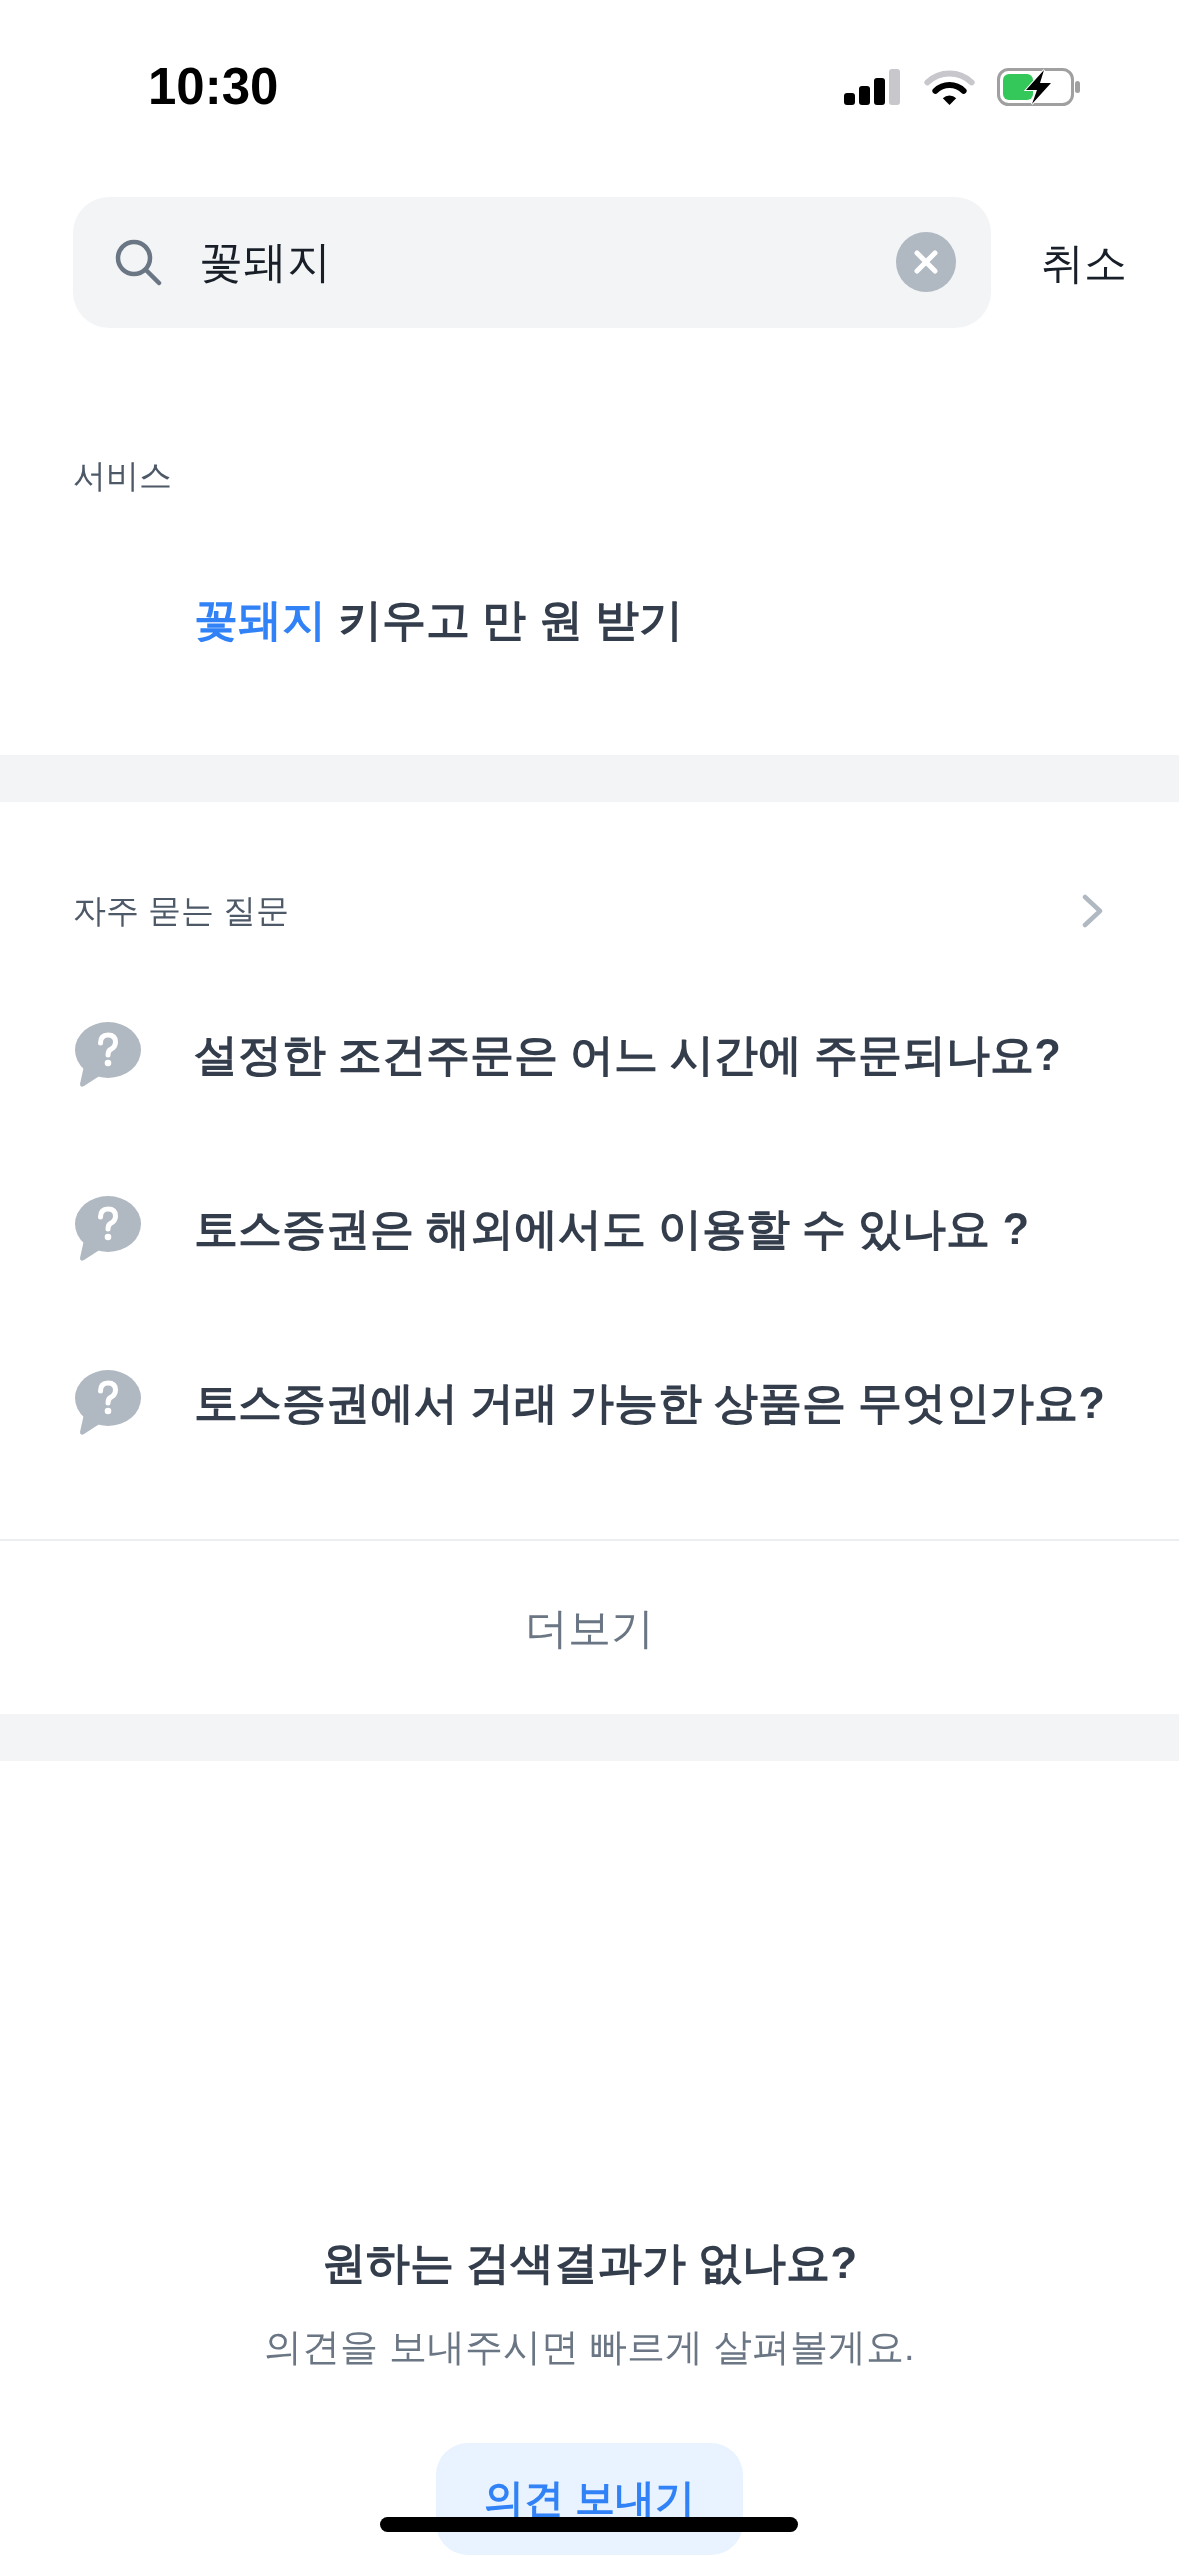  What do you see at coordinates (122, 476) in the screenshot?
I see `section-title: 서비스` at bounding box center [122, 476].